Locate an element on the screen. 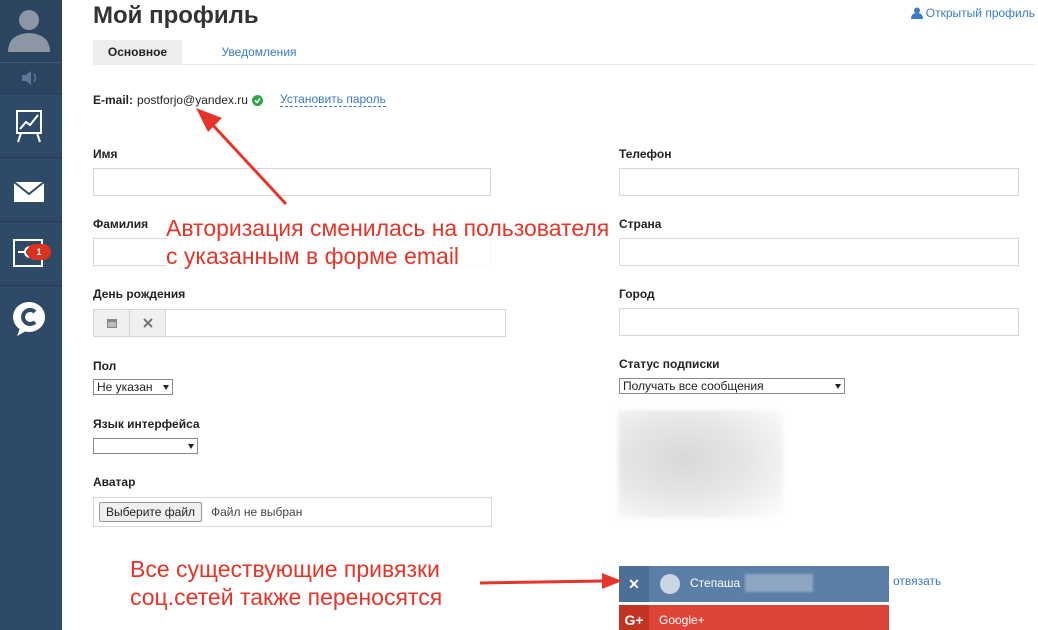  sidebar-item-mail is located at coordinates (31, 189).